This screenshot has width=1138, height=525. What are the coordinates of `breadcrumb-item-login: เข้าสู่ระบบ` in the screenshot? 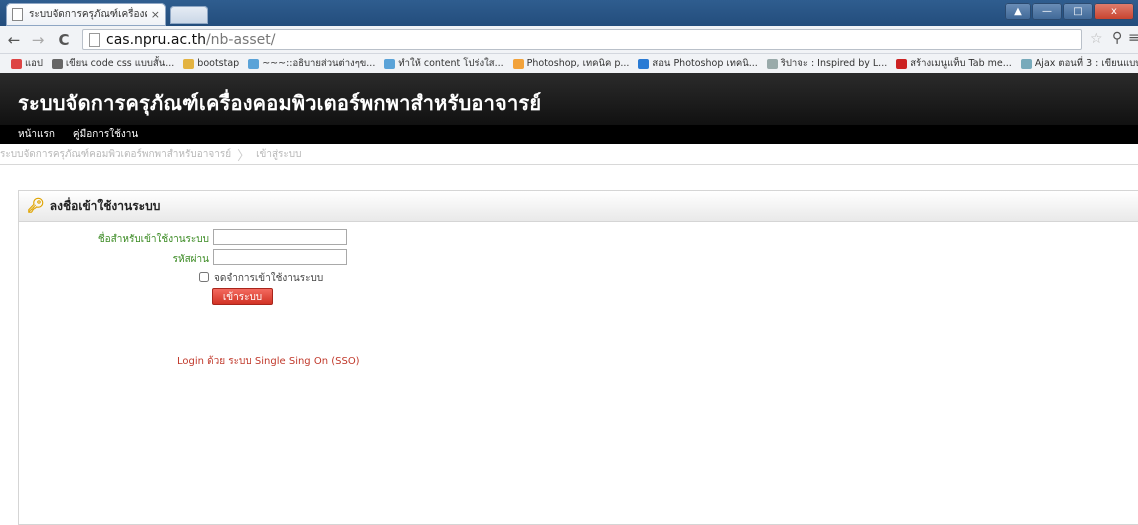 It's located at (279, 154).